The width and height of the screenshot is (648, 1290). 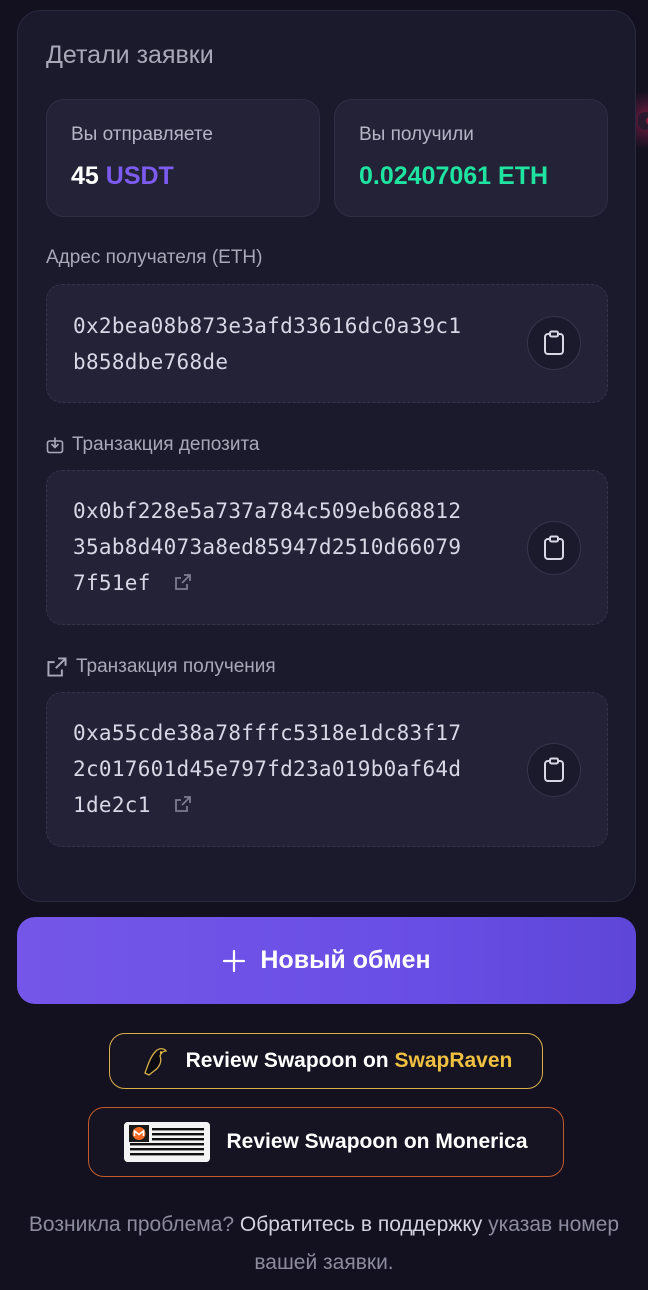 I want to click on copy-recipient-button, so click(x=554, y=343).